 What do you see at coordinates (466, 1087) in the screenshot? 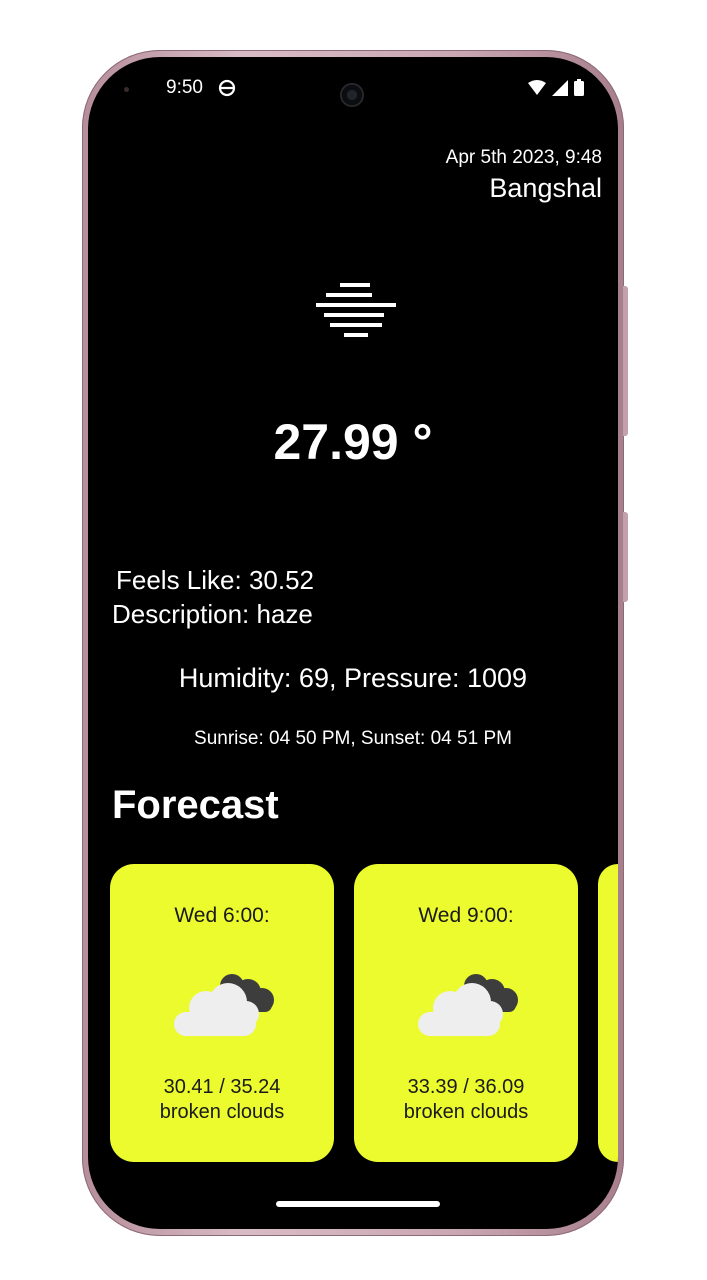
I see `forecast-temps: 33.39 / 36.09` at bounding box center [466, 1087].